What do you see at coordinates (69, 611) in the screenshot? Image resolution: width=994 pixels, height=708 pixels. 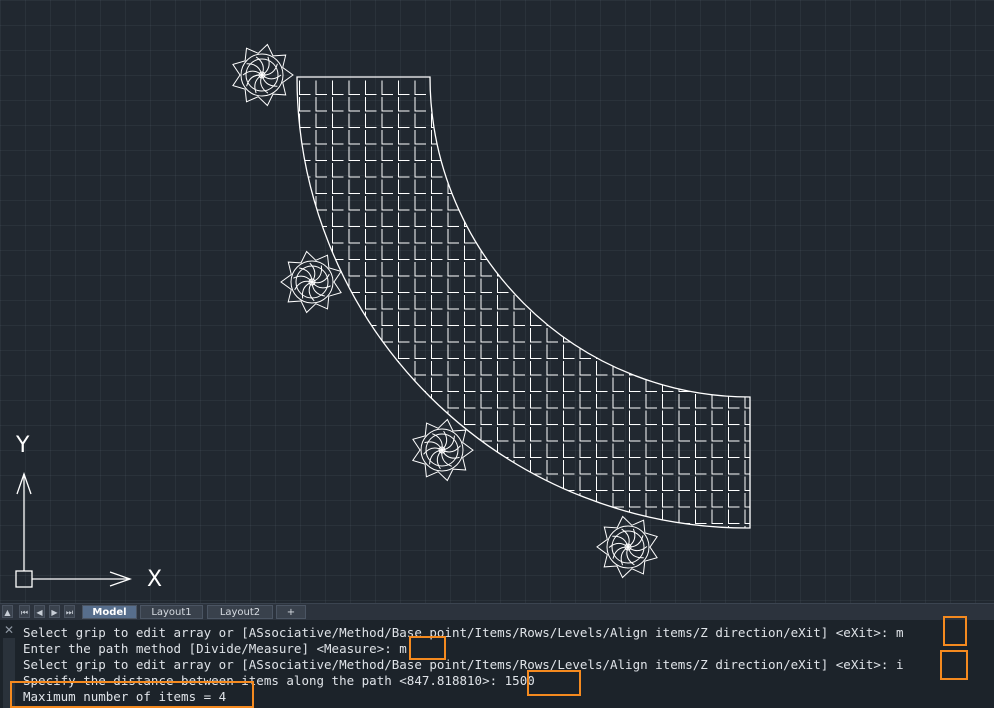 I see `last-tab-icon: ⏭` at bounding box center [69, 611].